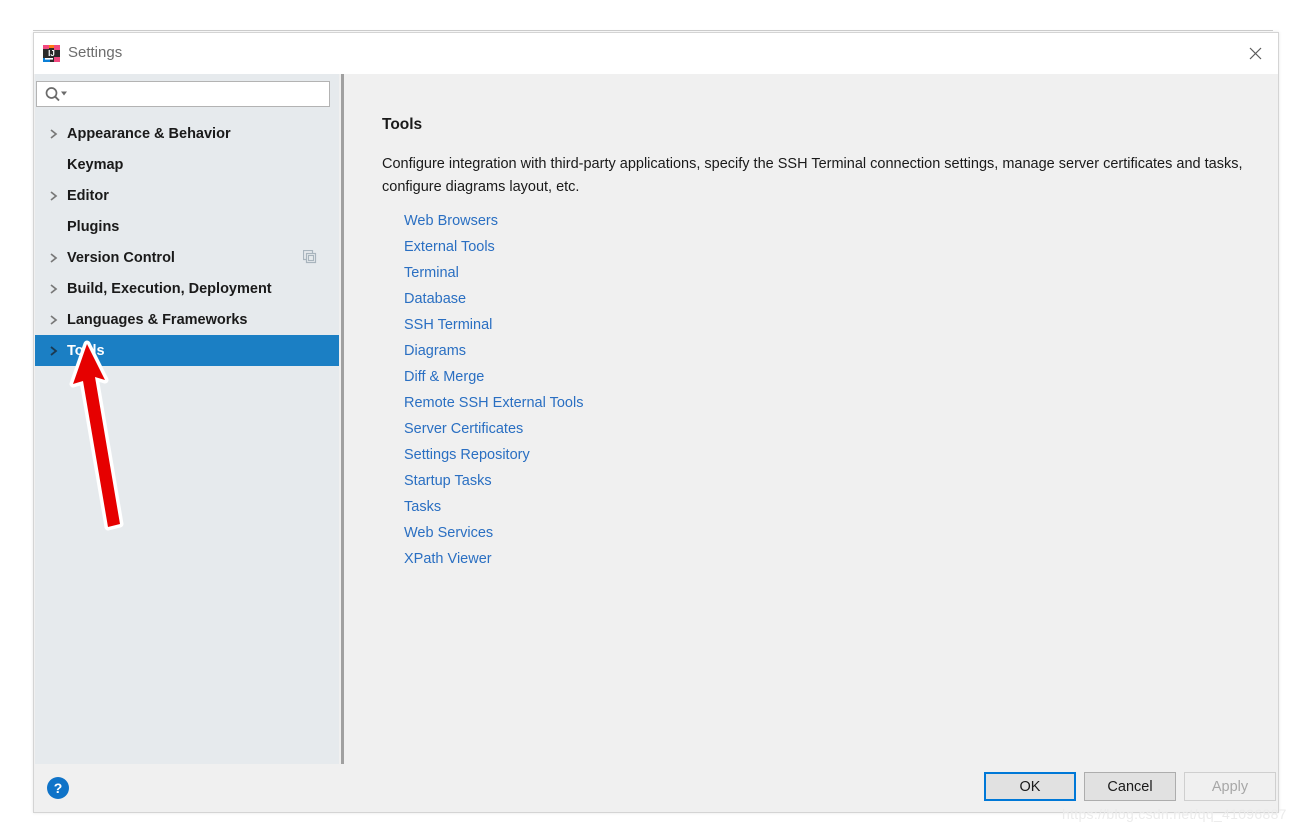  I want to click on sidebar-item-build-execution-deployment: Build, Execution, Deployment, so click(187, 288).